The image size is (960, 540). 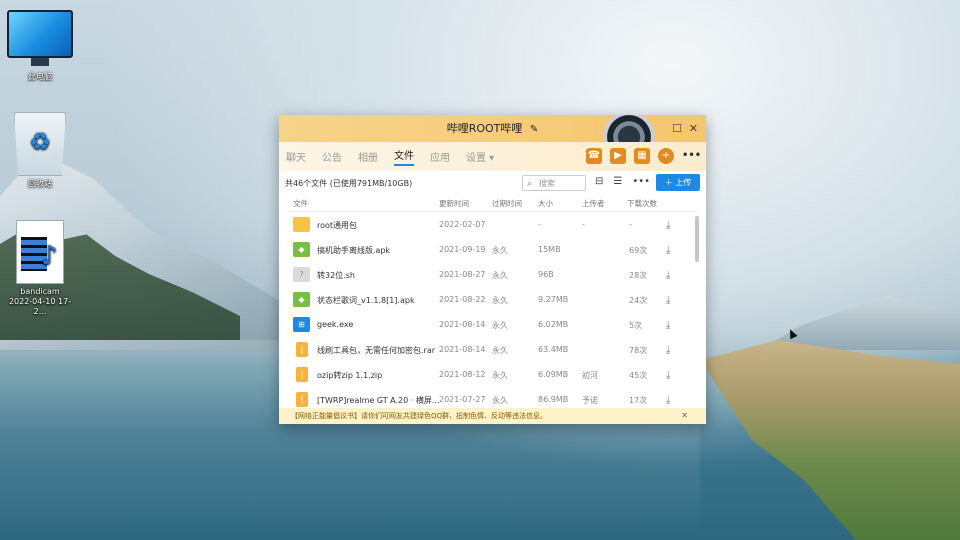 I want to click on file-downloads: -, so click(x=630, y=224).